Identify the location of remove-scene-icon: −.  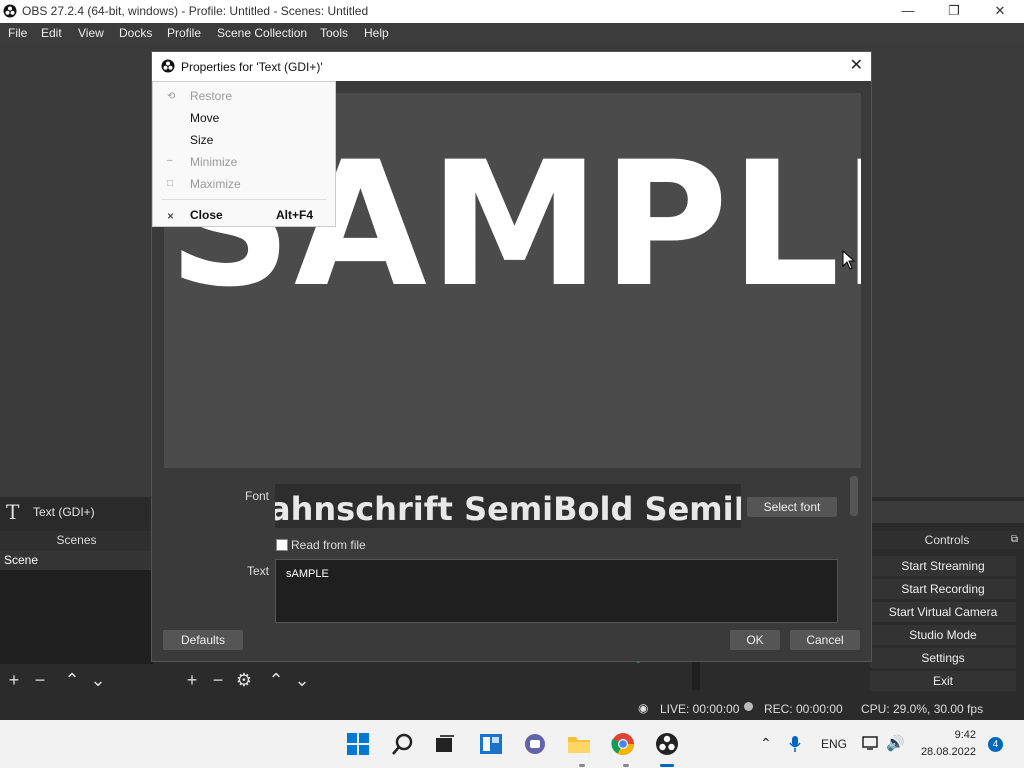
(40, 680).